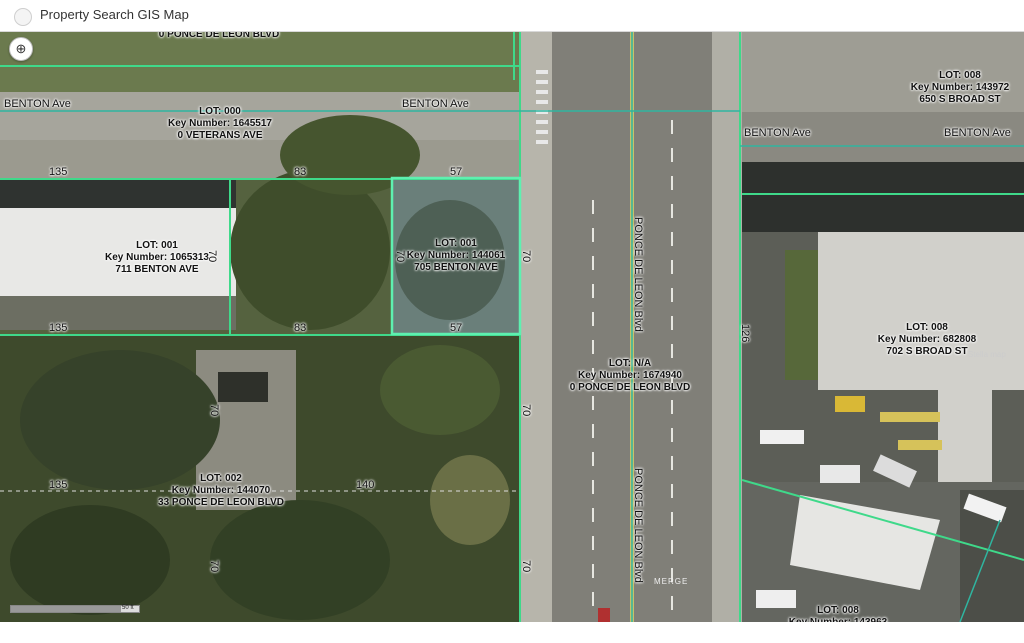 Image resolution: width=1024 pixels, height=643 pixels. I want to click on app-logo-icon, so click(23, 17).